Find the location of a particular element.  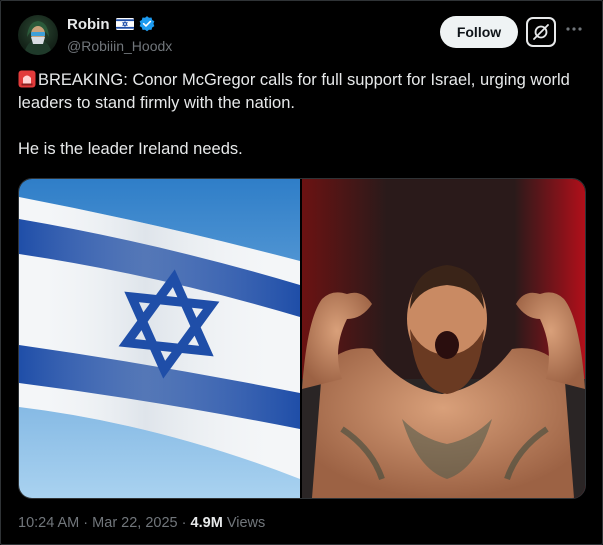

israel-flag-icon is located at coordinates (124, 24).